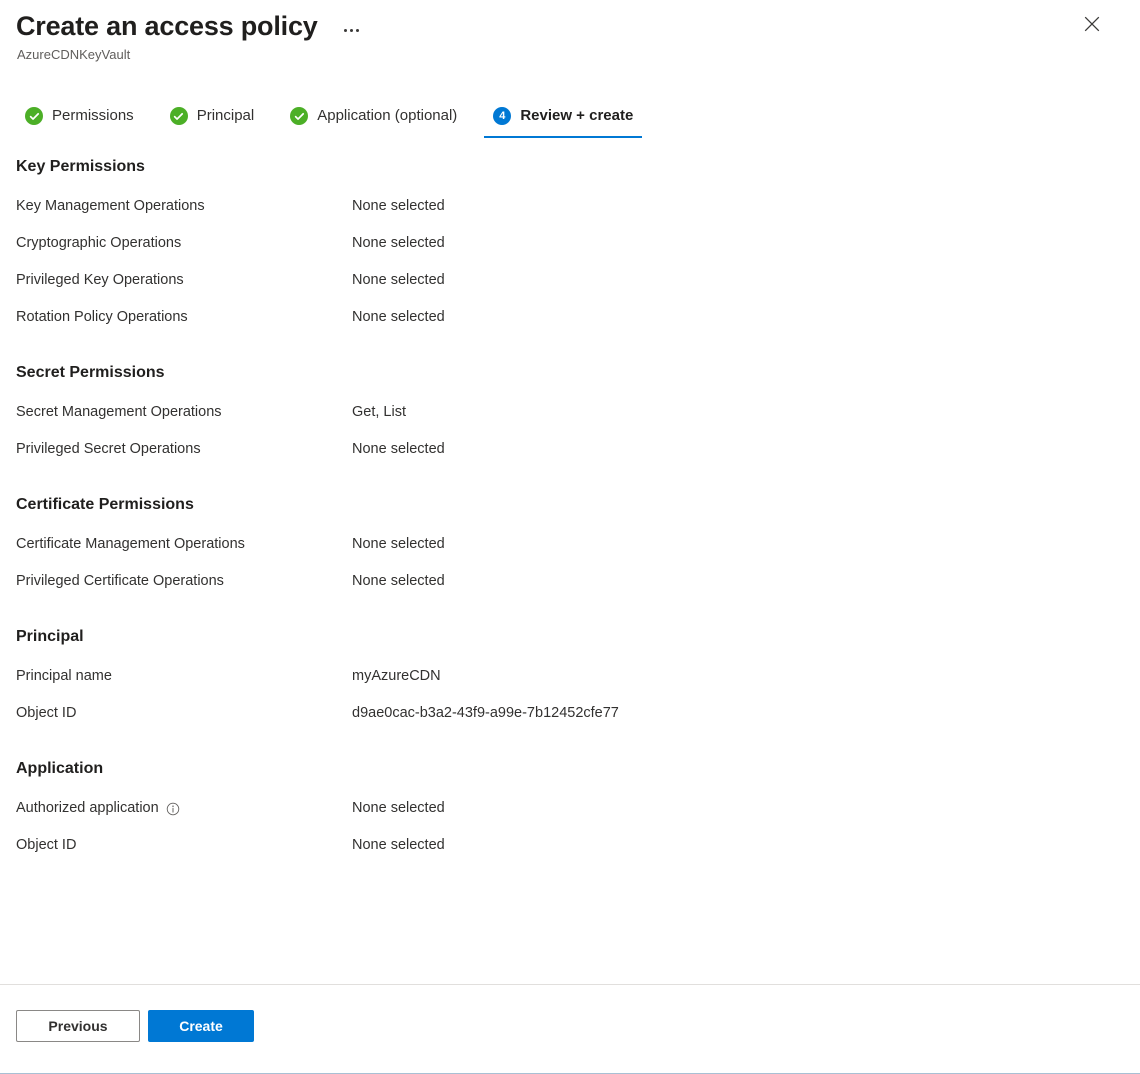  I want to click on tab-label: Application (optional), so click(387, 115).